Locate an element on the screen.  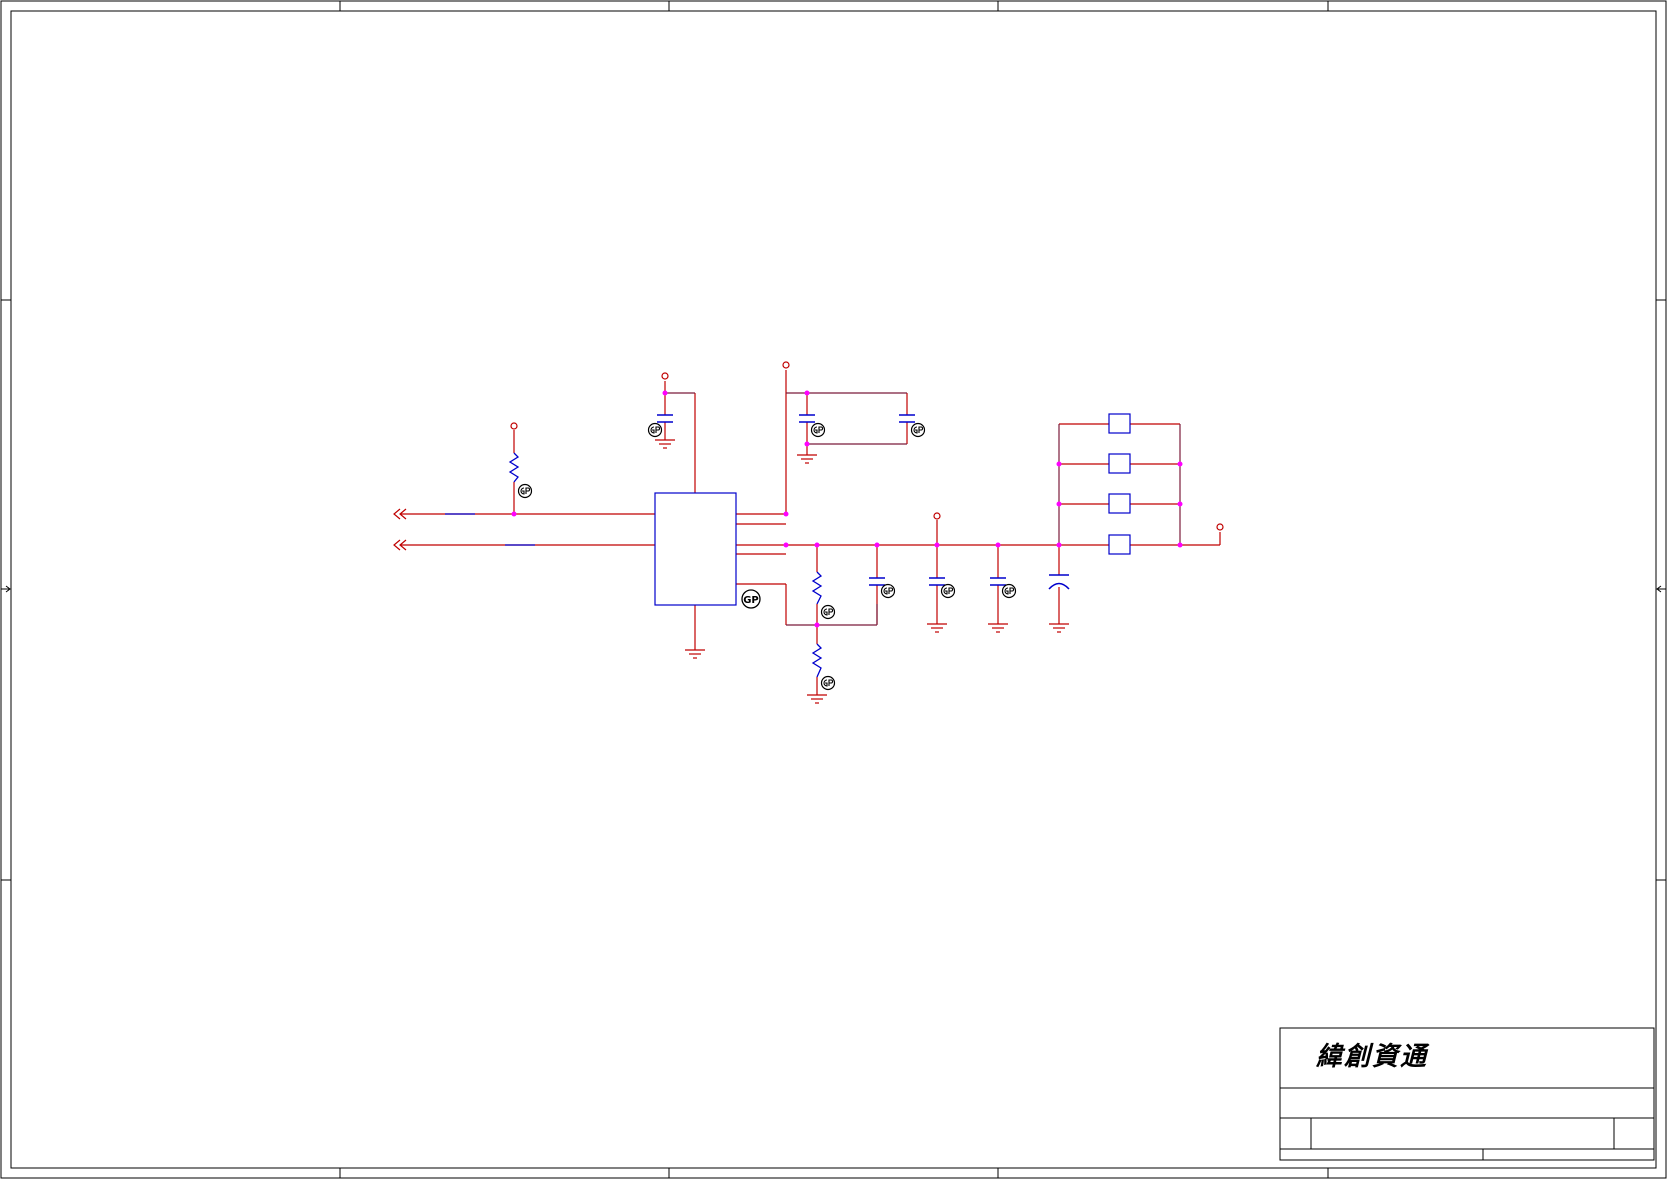
gnd-ic is located at coordinates (695, 654).